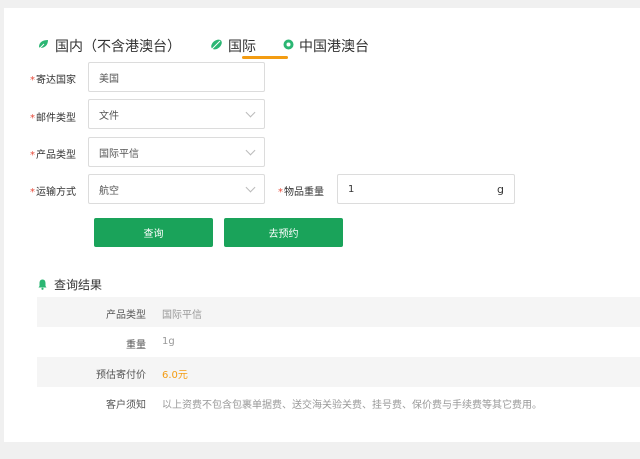 The image size is (640, 459). What do you see at coordinates (42, 284) in the screenshot?
I see `bell-icon` at bounding box center [42, 284].